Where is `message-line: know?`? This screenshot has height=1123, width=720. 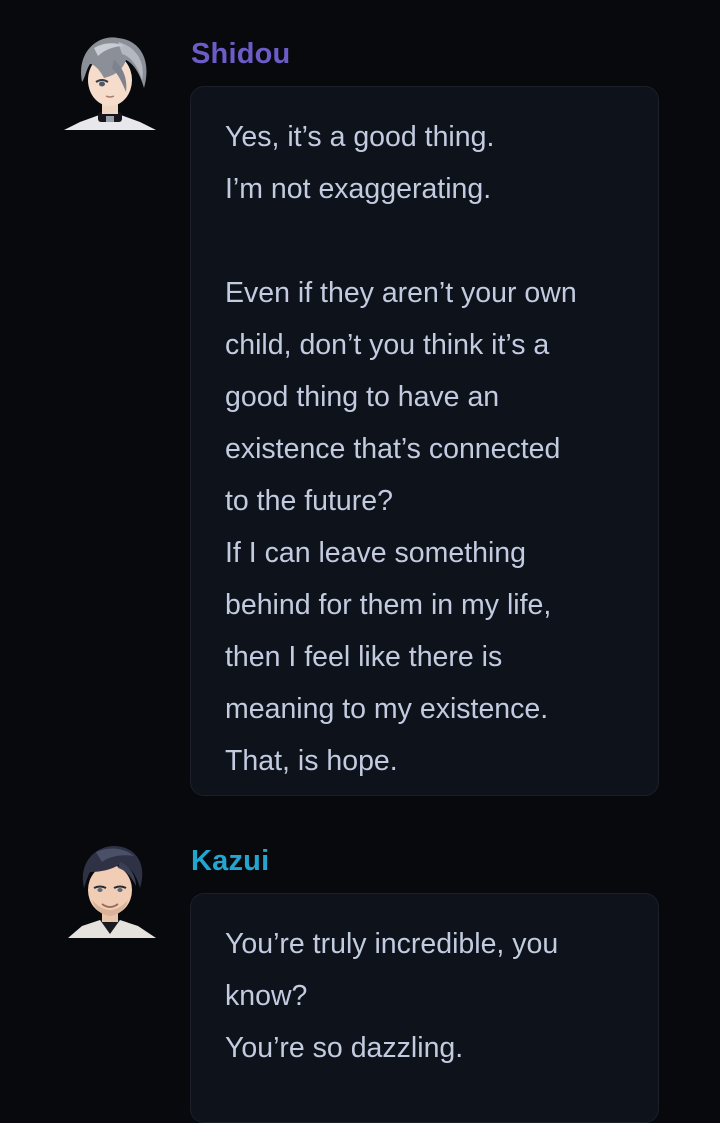
message-line: know? is located at coordinates (266, 996).